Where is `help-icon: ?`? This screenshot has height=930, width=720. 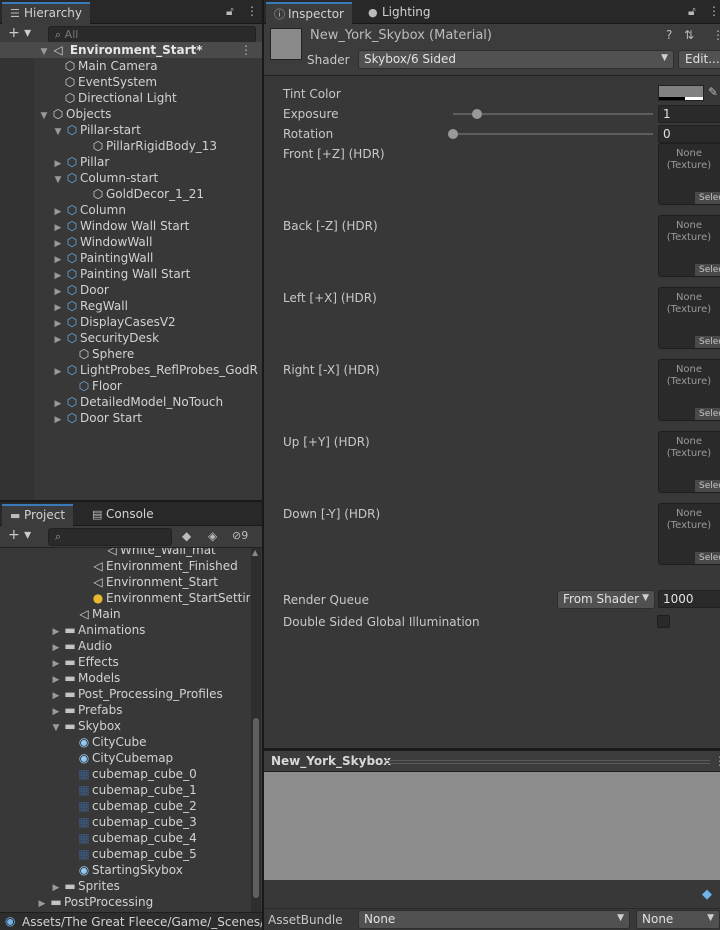
help-icon: ? is located at coordinates (669, 35).